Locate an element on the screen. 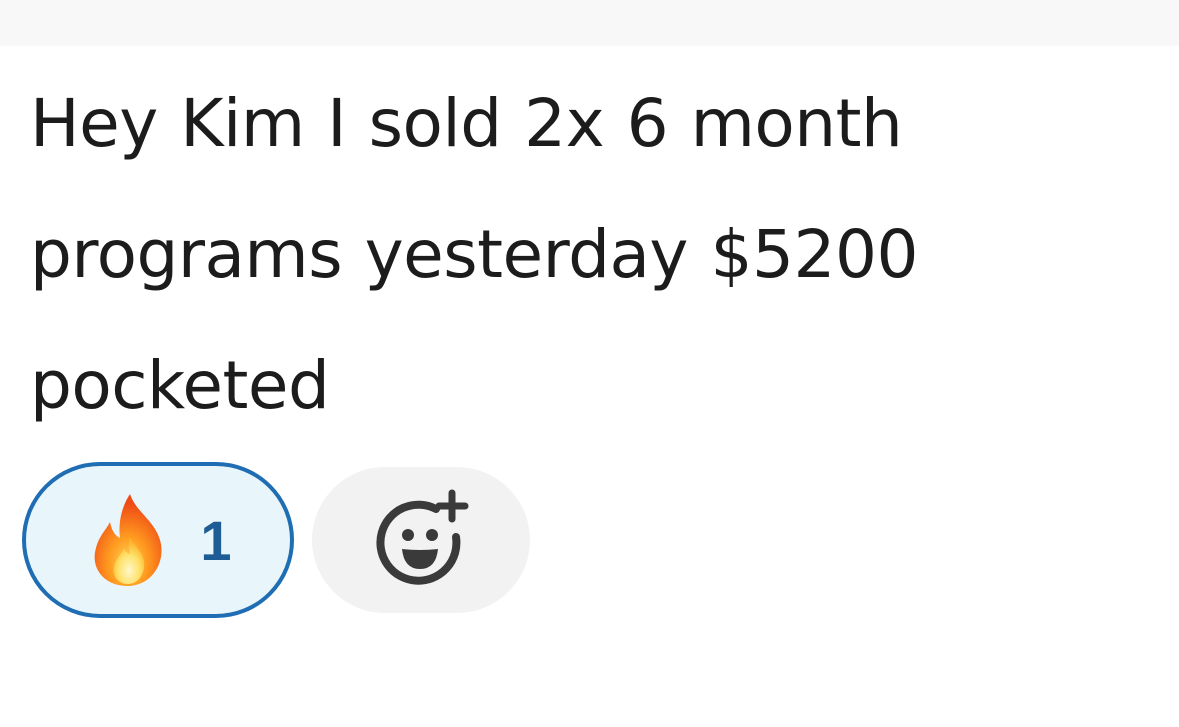 The width and height of the screenshot is (1179, 727). fire-reaction-button: 1 is located at coordinates (158, 540).